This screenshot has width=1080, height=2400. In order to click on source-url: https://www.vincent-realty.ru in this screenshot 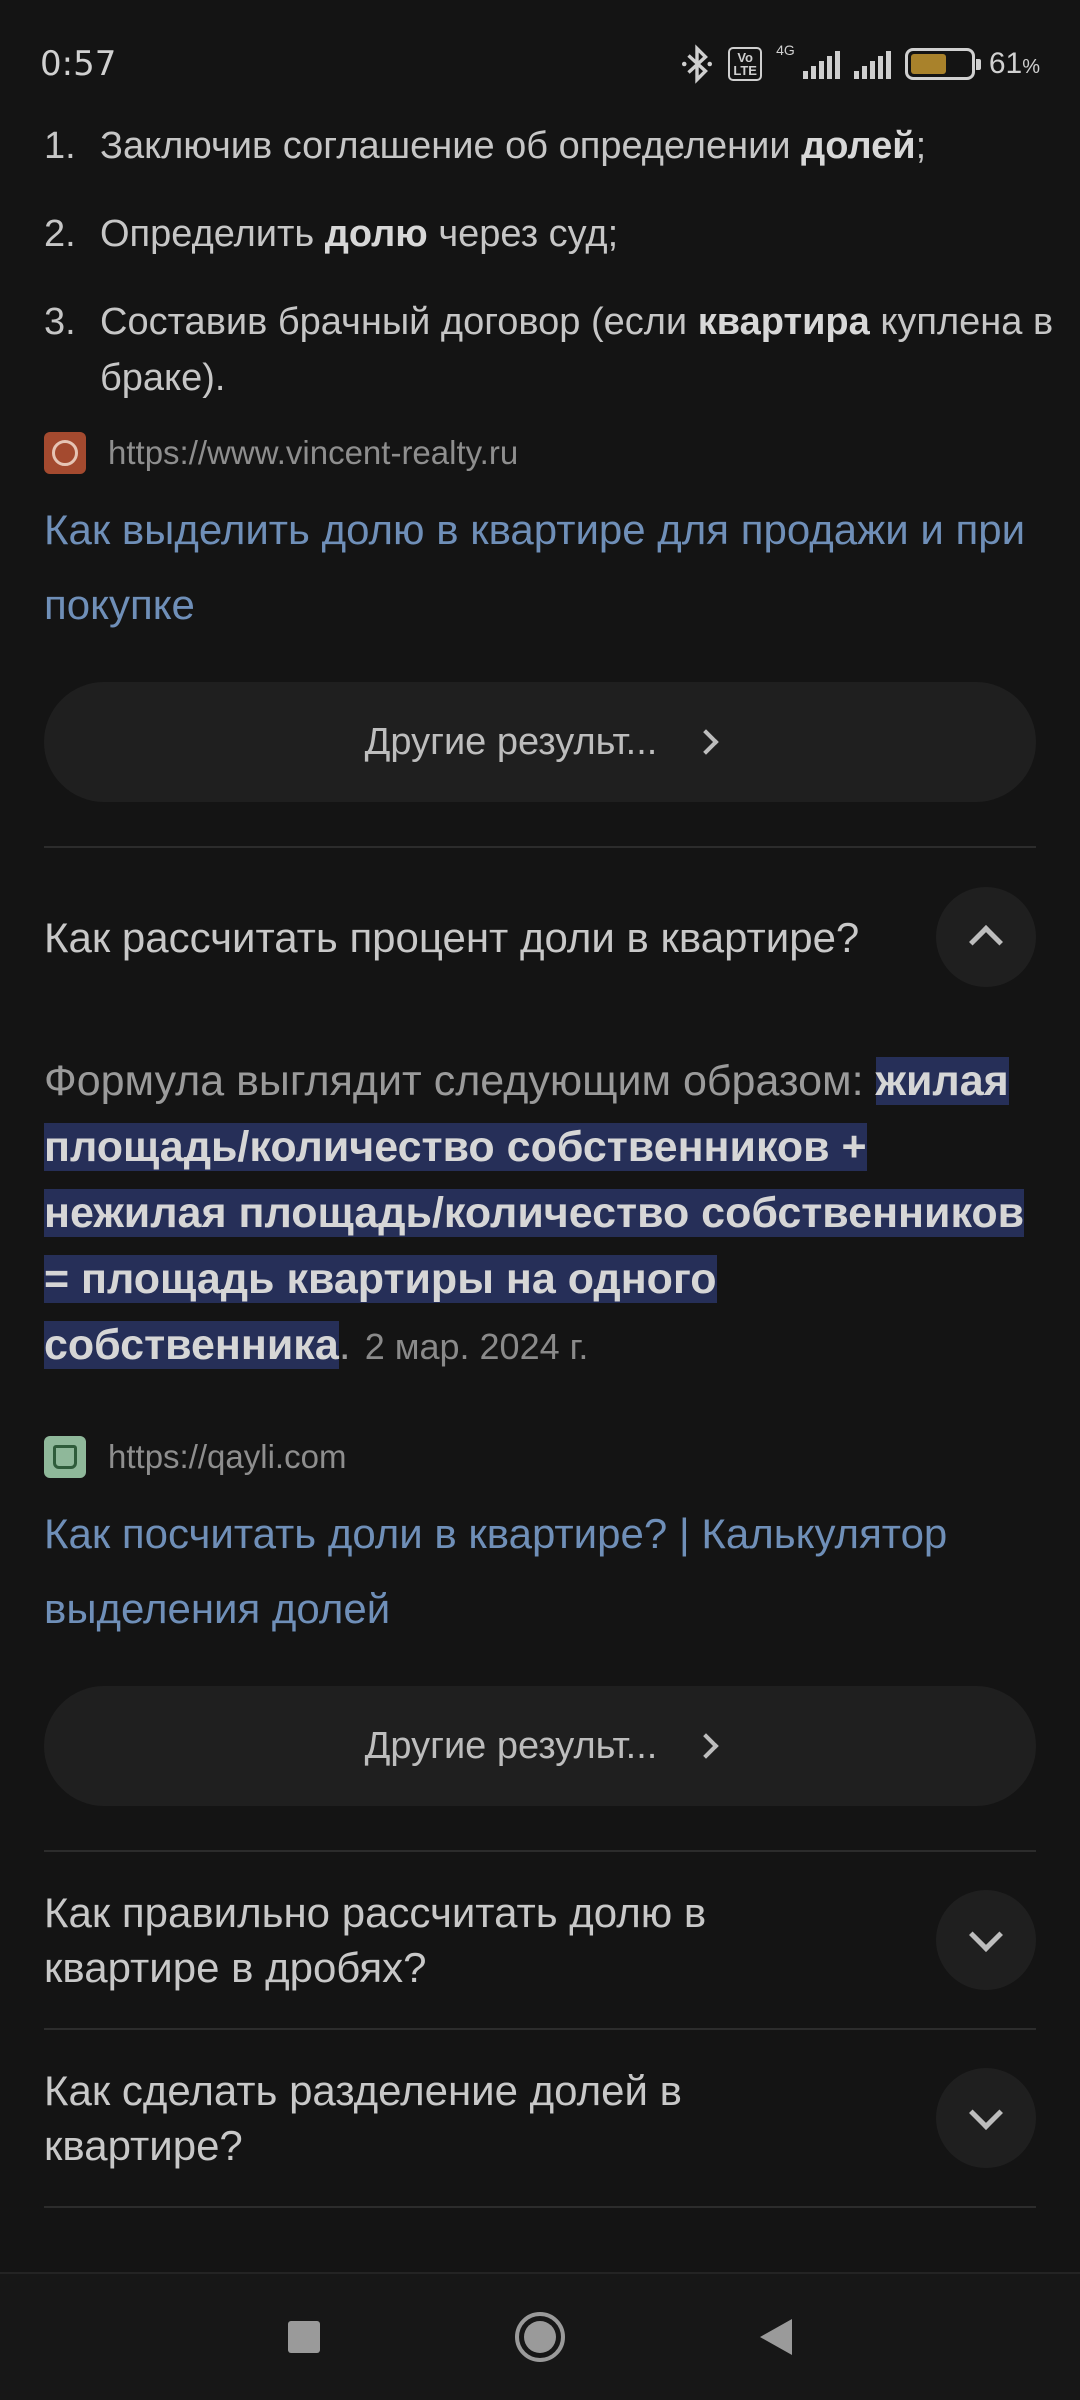, I will do `click(313, 452)`.